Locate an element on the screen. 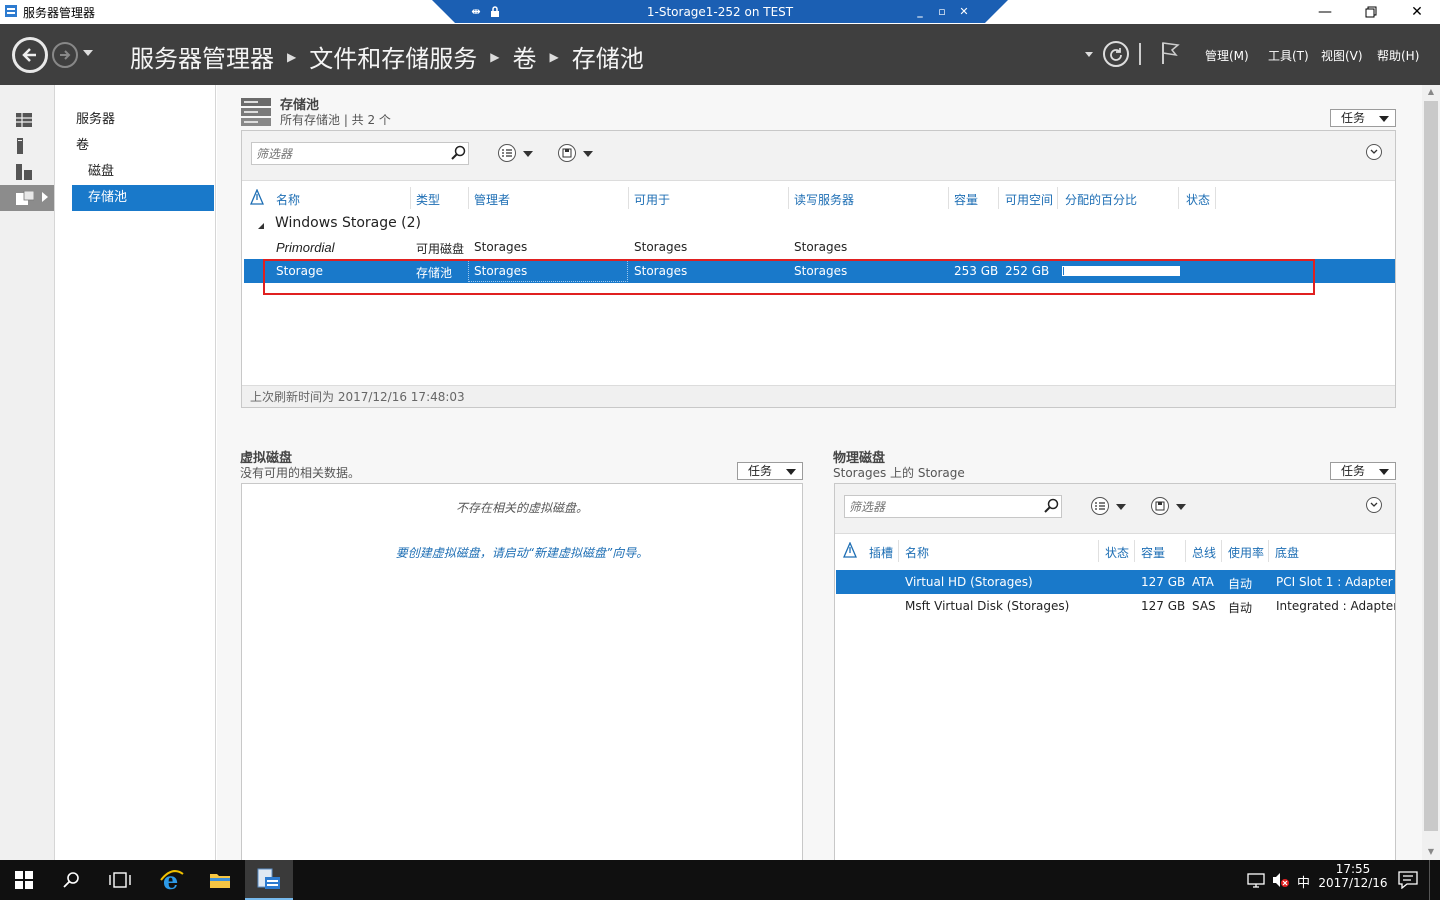  rdp-close-button: ✕ is located at coordinates (964, 11).